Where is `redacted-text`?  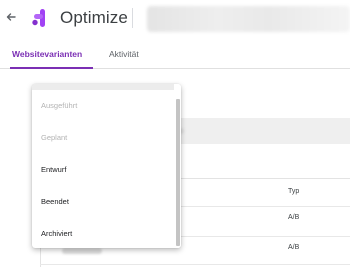
redacted-text is located at coordinates (82, 251).